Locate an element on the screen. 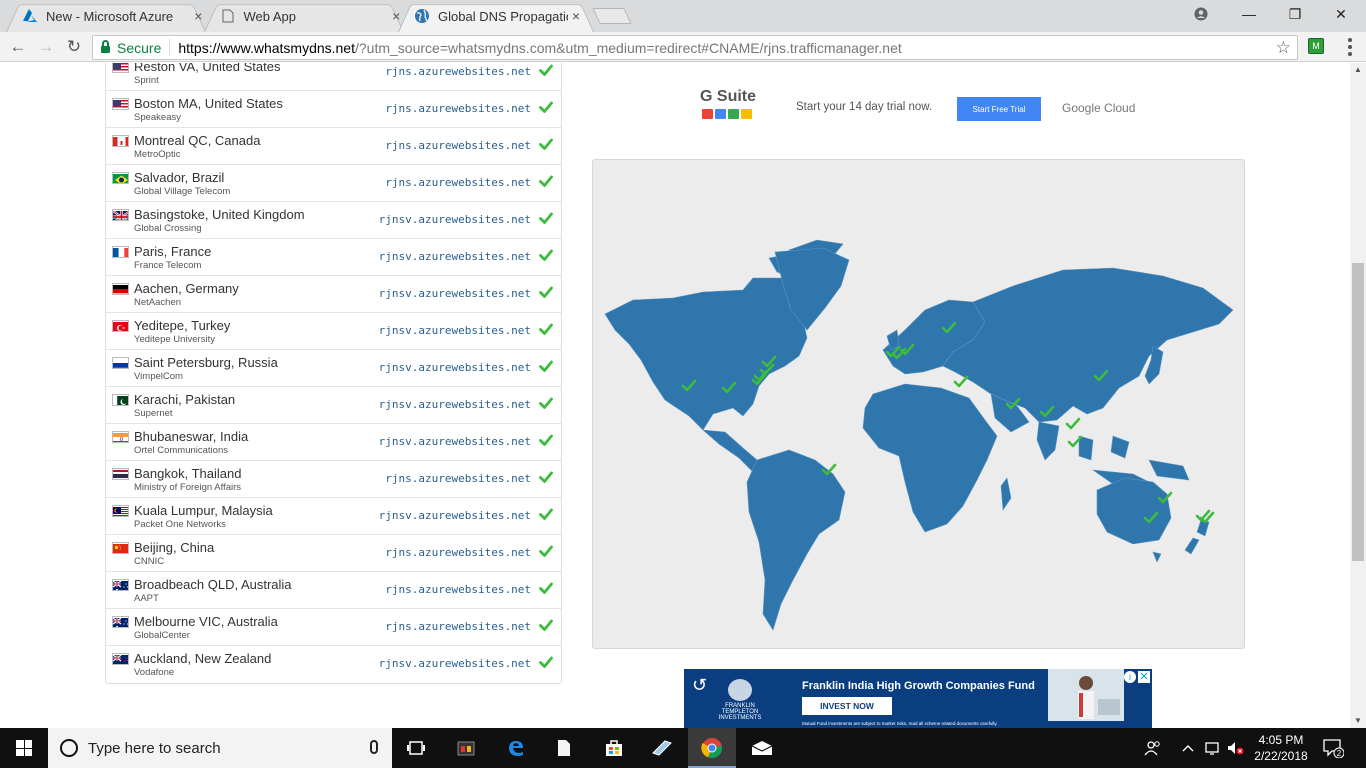  close-icon: ✕ is located at coordinates (1144, 677).